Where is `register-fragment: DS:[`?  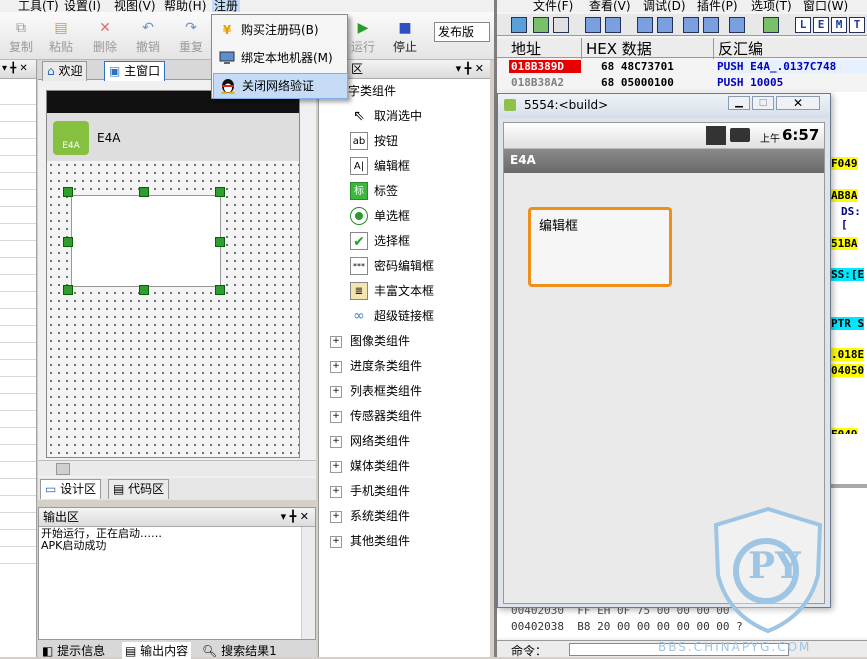
register-fragment: DS:[ is located at coordinates (851, 218).